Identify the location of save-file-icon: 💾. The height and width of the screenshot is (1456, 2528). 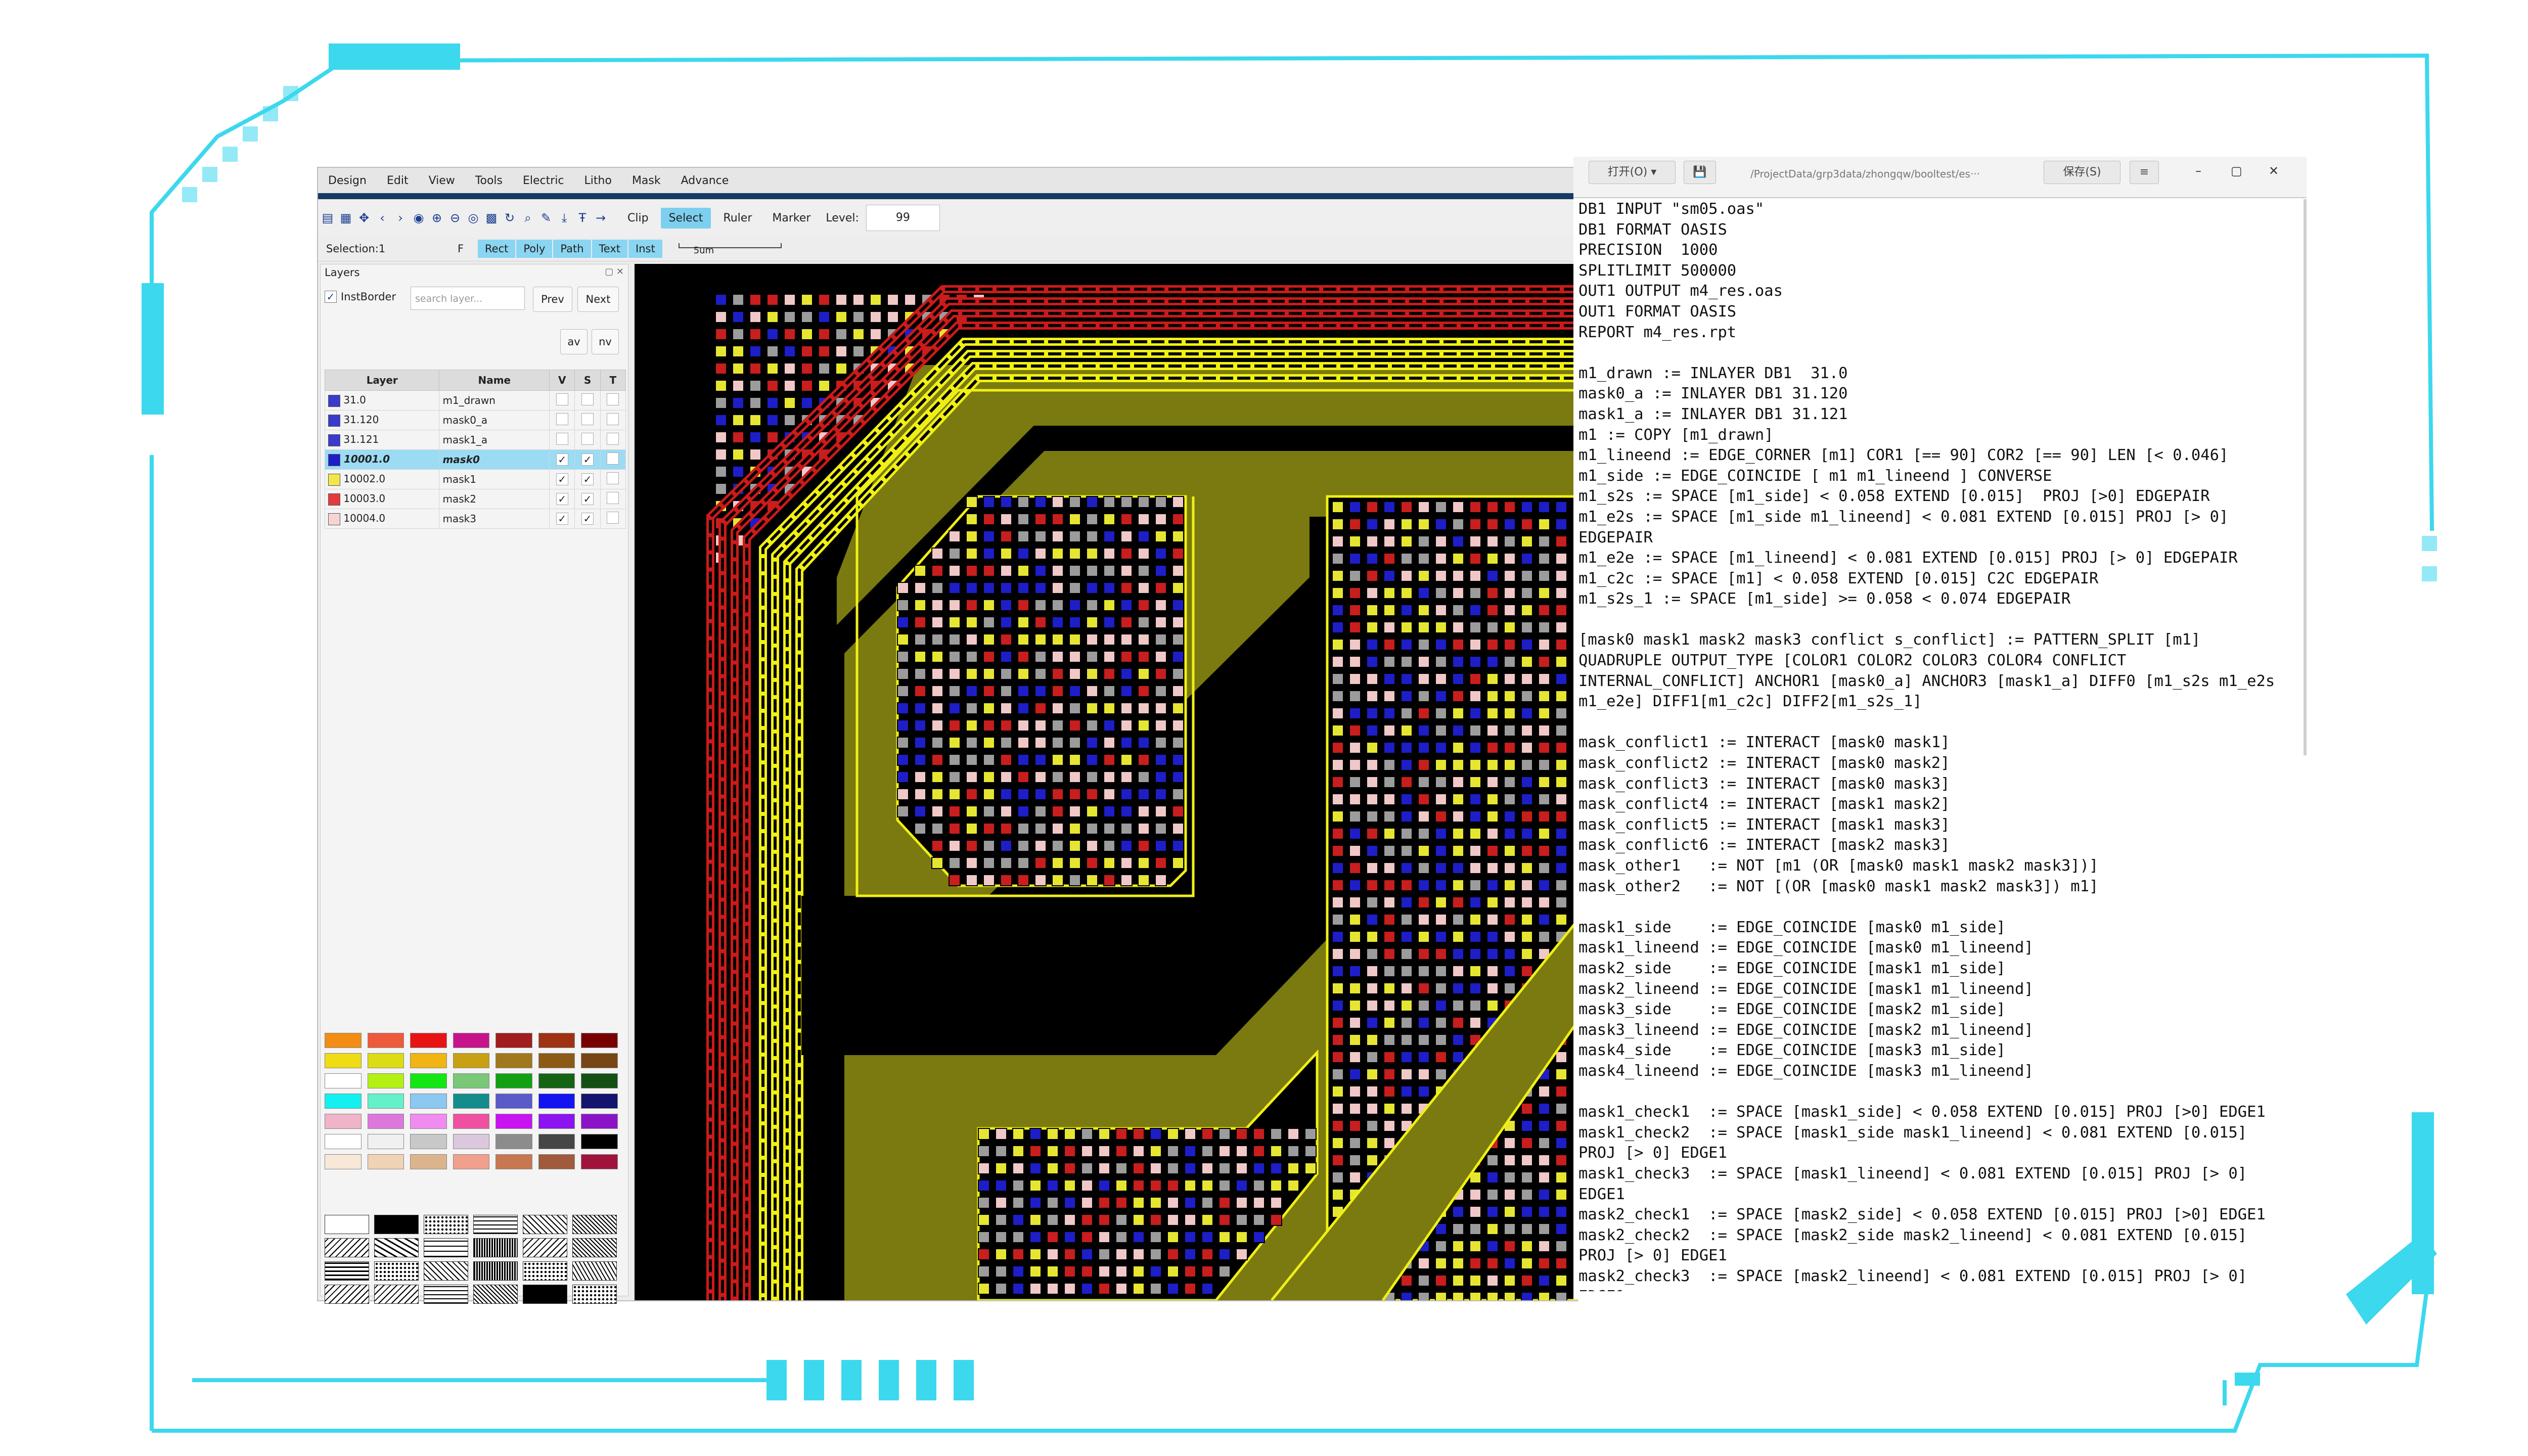
(1700, 172).